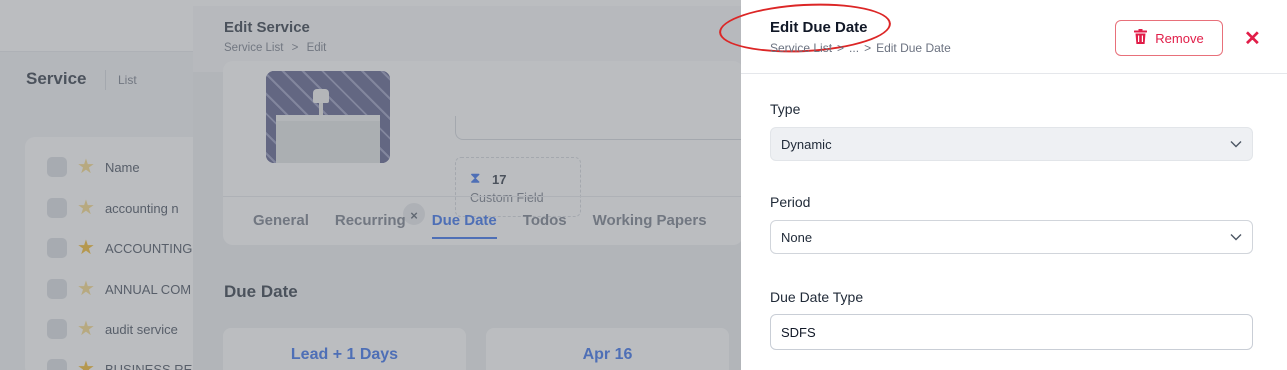 The height and width of the screenshot is (370, 1287). I want to click on period-select-value: None, so click(797, 237).